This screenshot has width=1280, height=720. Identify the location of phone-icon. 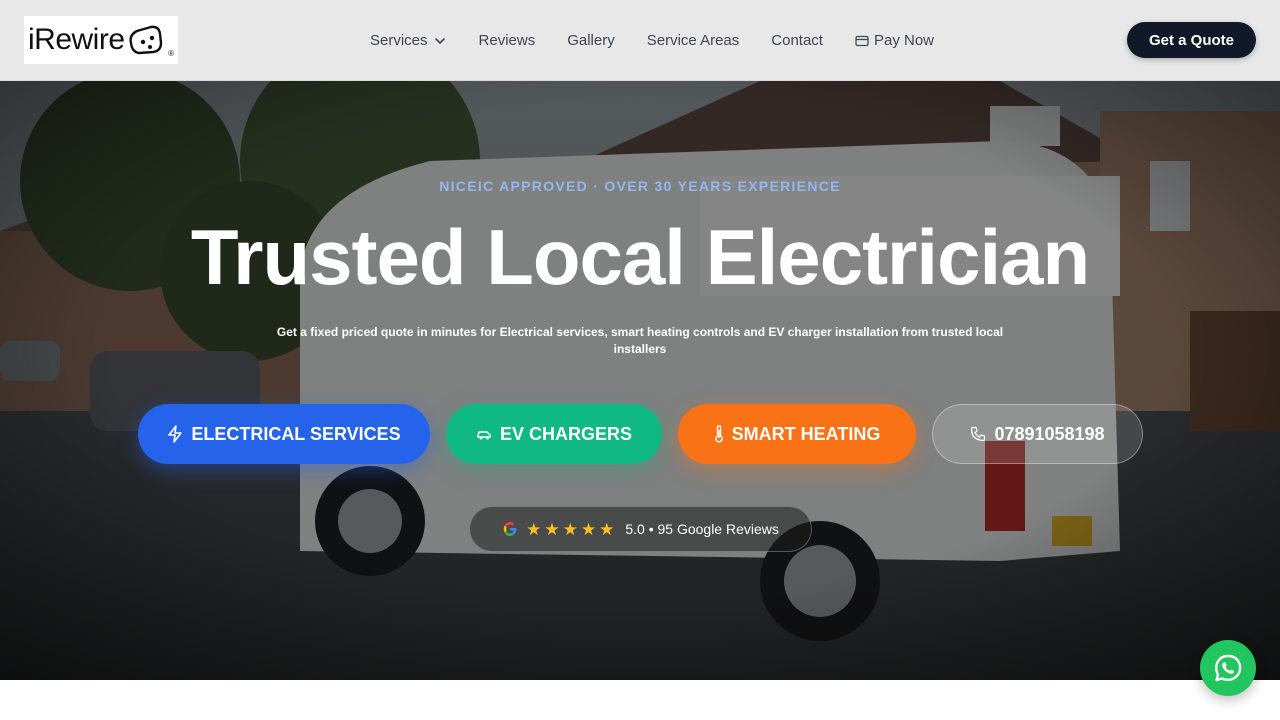
(978, 434).